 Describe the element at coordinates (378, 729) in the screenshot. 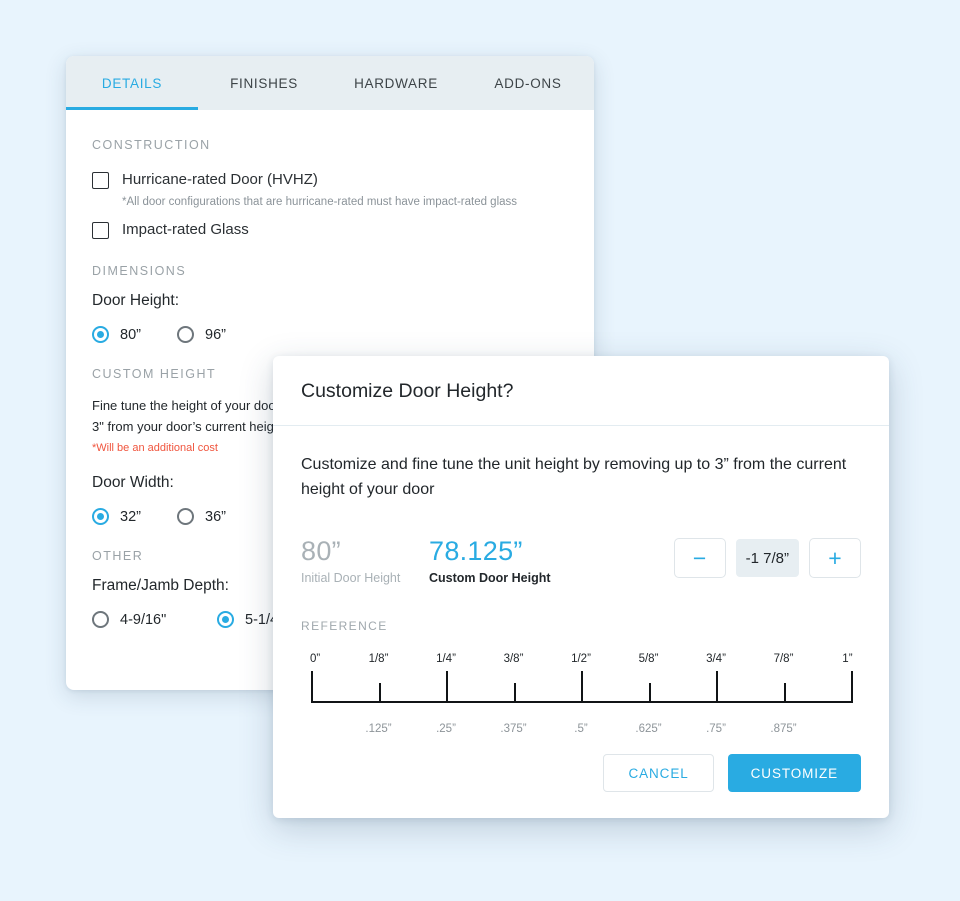

I see `ruler-tick-bottom-label: .125”` at that location.